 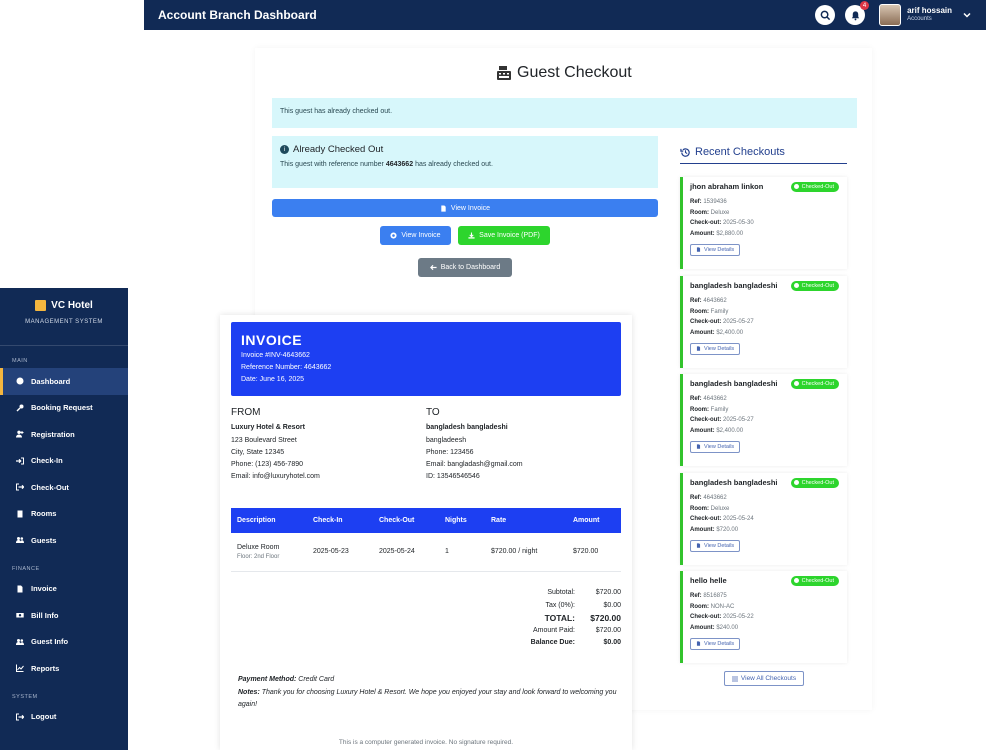 I want to click on brand: VC Hotel MANAGEMENT SYSTEM, so click(x=64, y=317).